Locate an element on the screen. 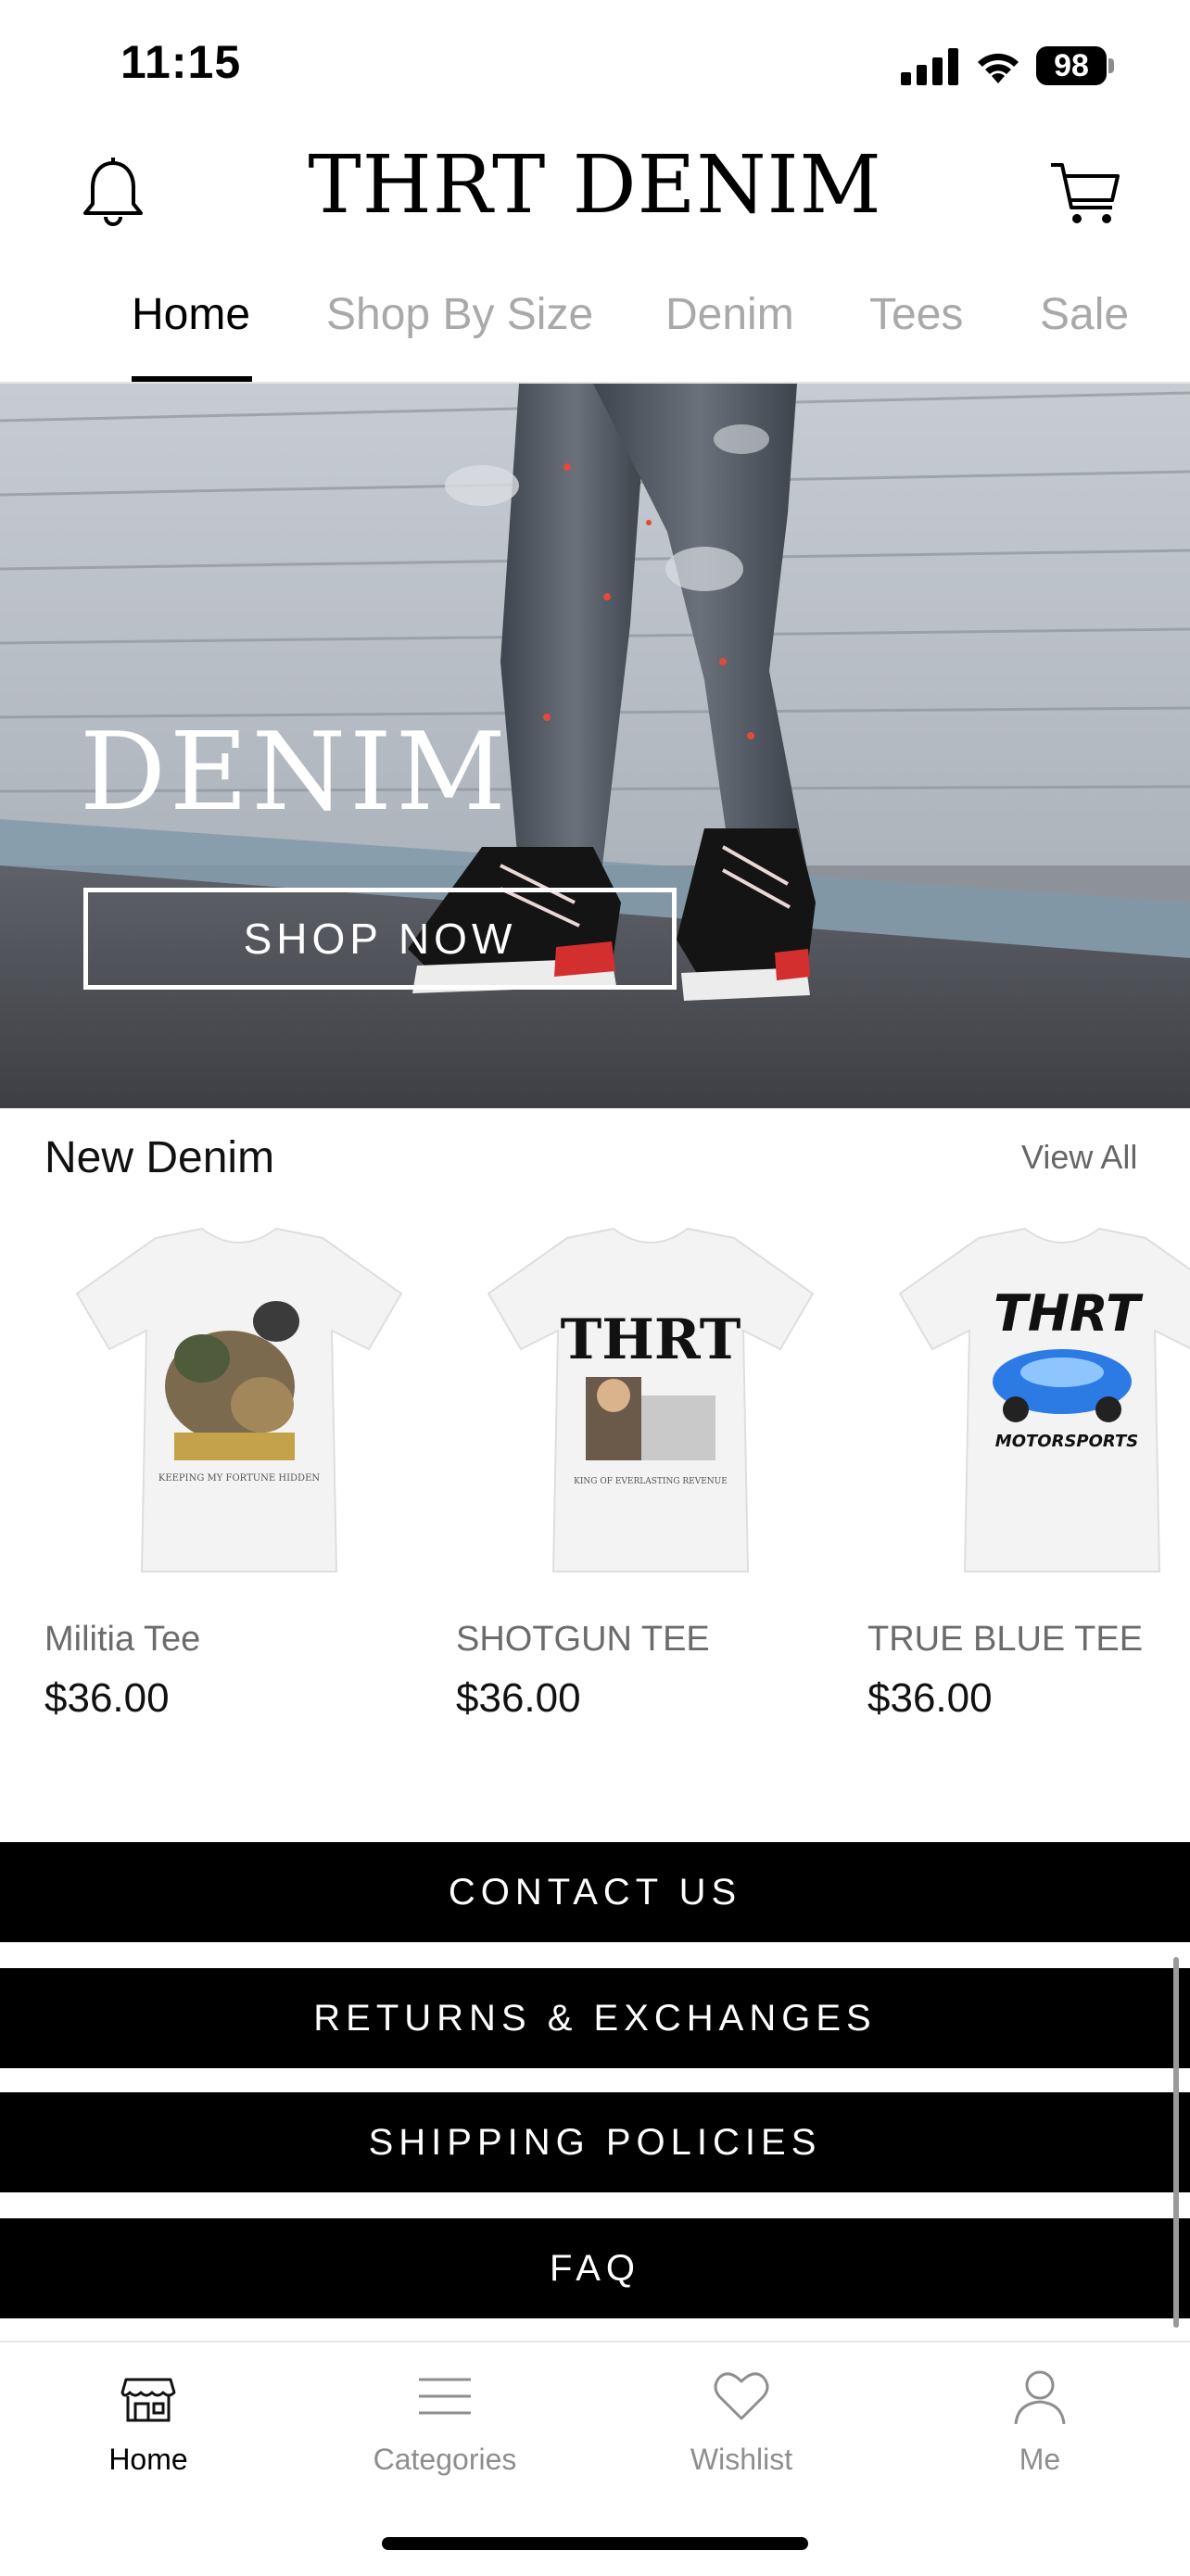 Image resolution: width=1190 pixels, height=2576 pixels. cart-icon is located at coordinates (1084, 193).